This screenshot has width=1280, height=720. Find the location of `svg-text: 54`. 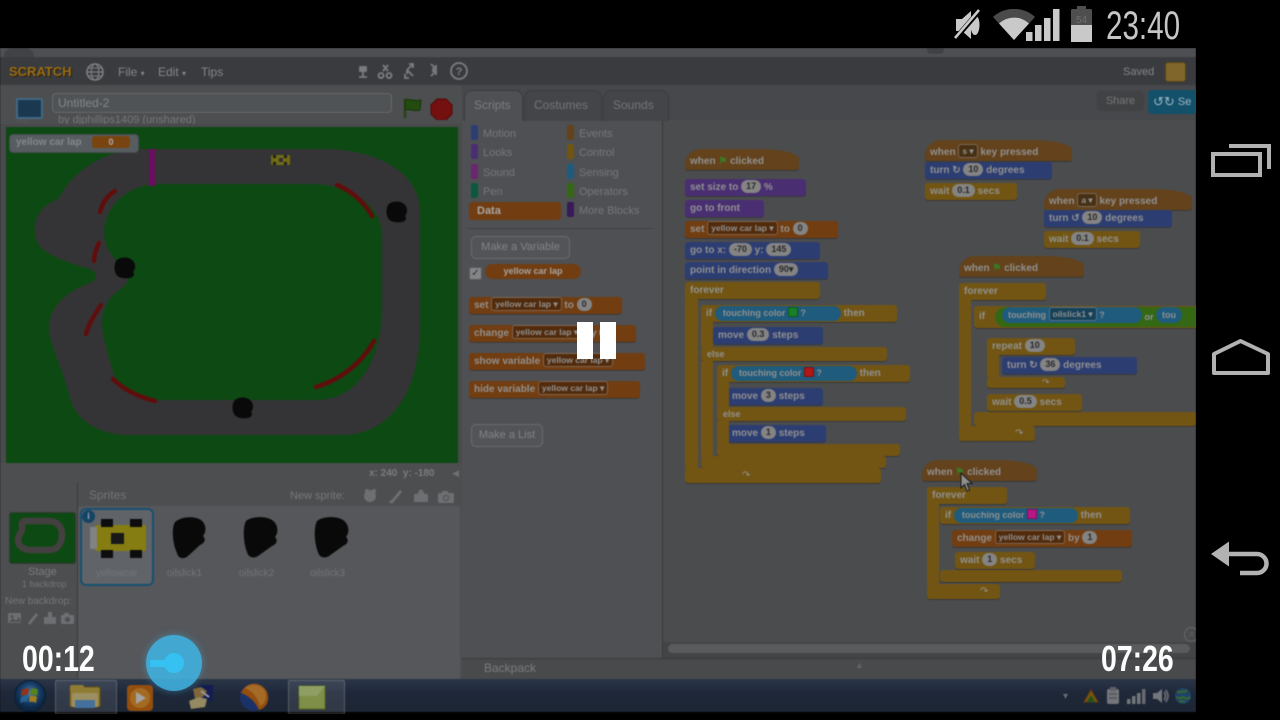

svg-text: 54 is located at coordinates (1082, 20).